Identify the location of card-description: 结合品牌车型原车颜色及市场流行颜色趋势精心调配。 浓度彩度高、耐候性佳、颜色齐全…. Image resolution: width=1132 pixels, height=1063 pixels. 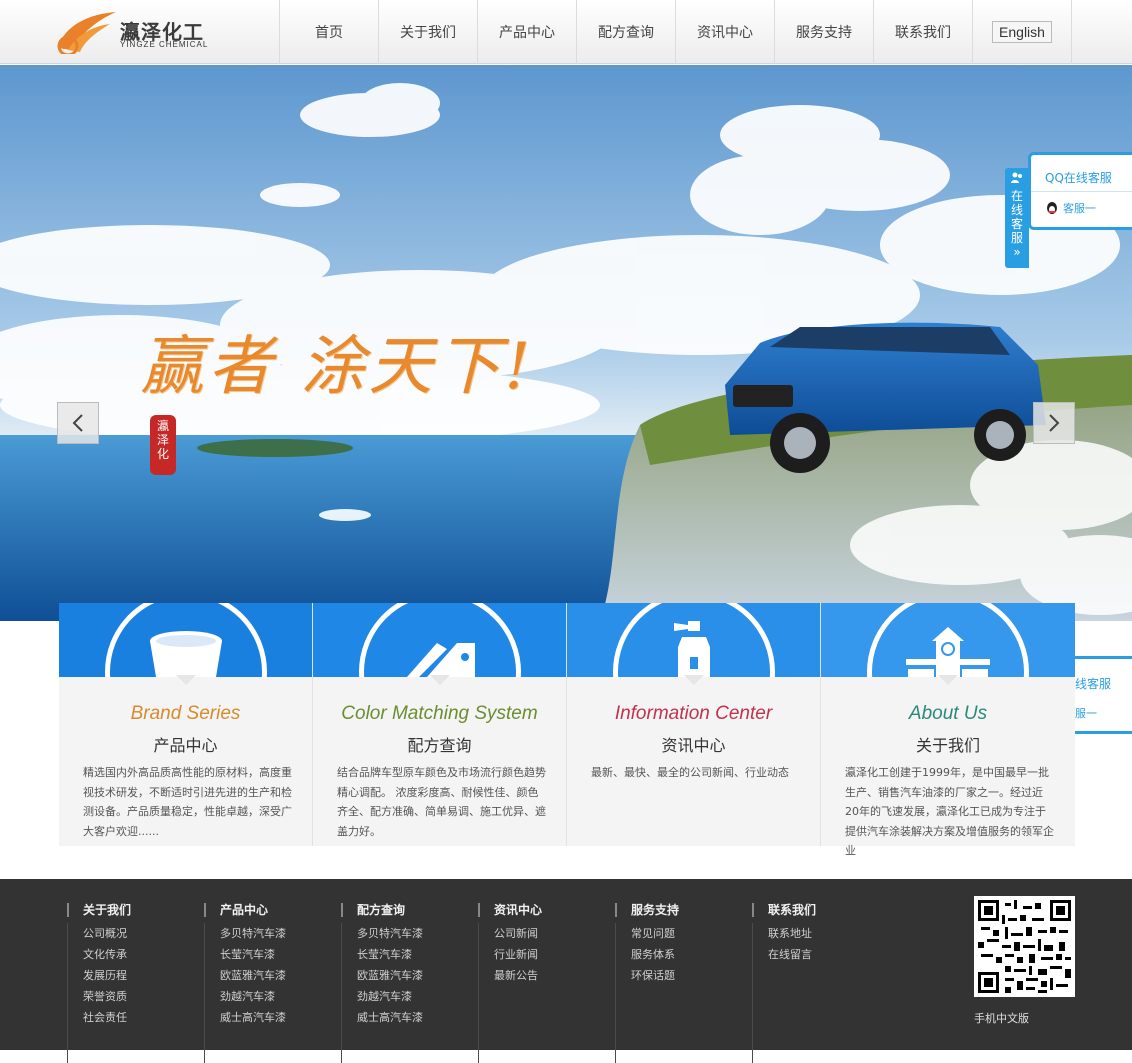
(441, 802).